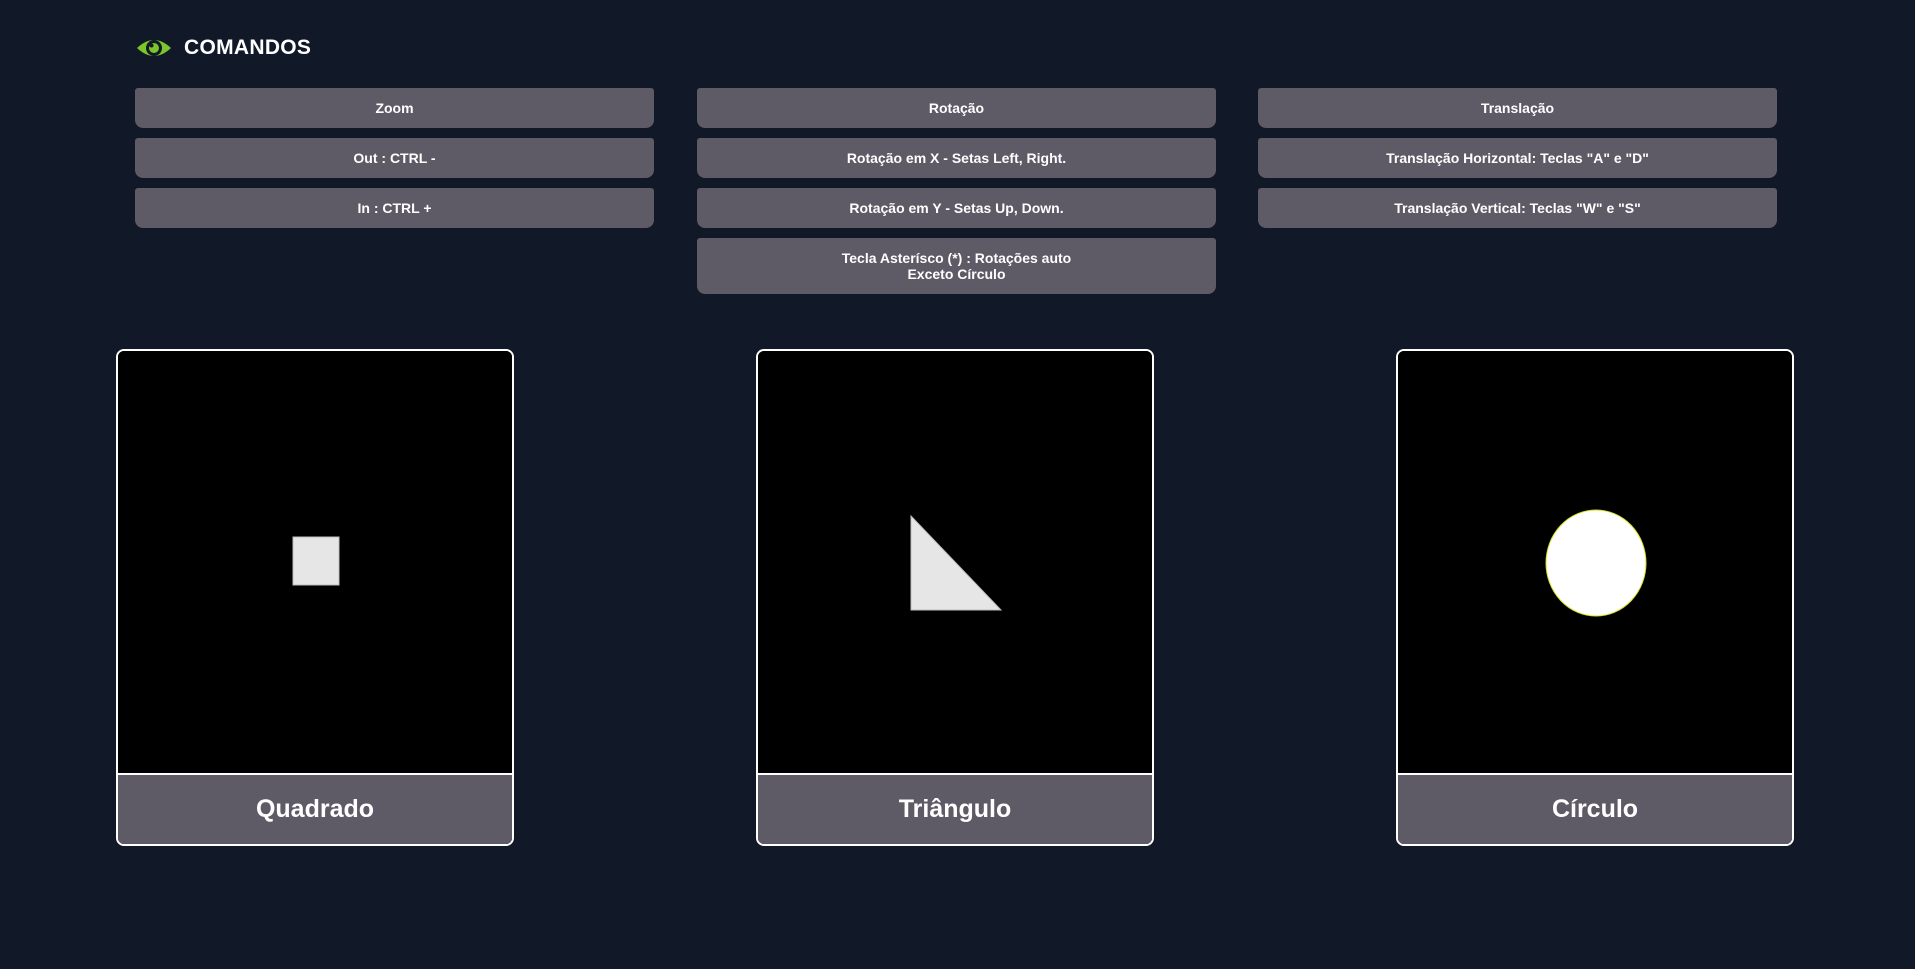 The height and width of the screenshot is (969, 1915). I want to click on square-card: Quadrado, so click(315, 597).